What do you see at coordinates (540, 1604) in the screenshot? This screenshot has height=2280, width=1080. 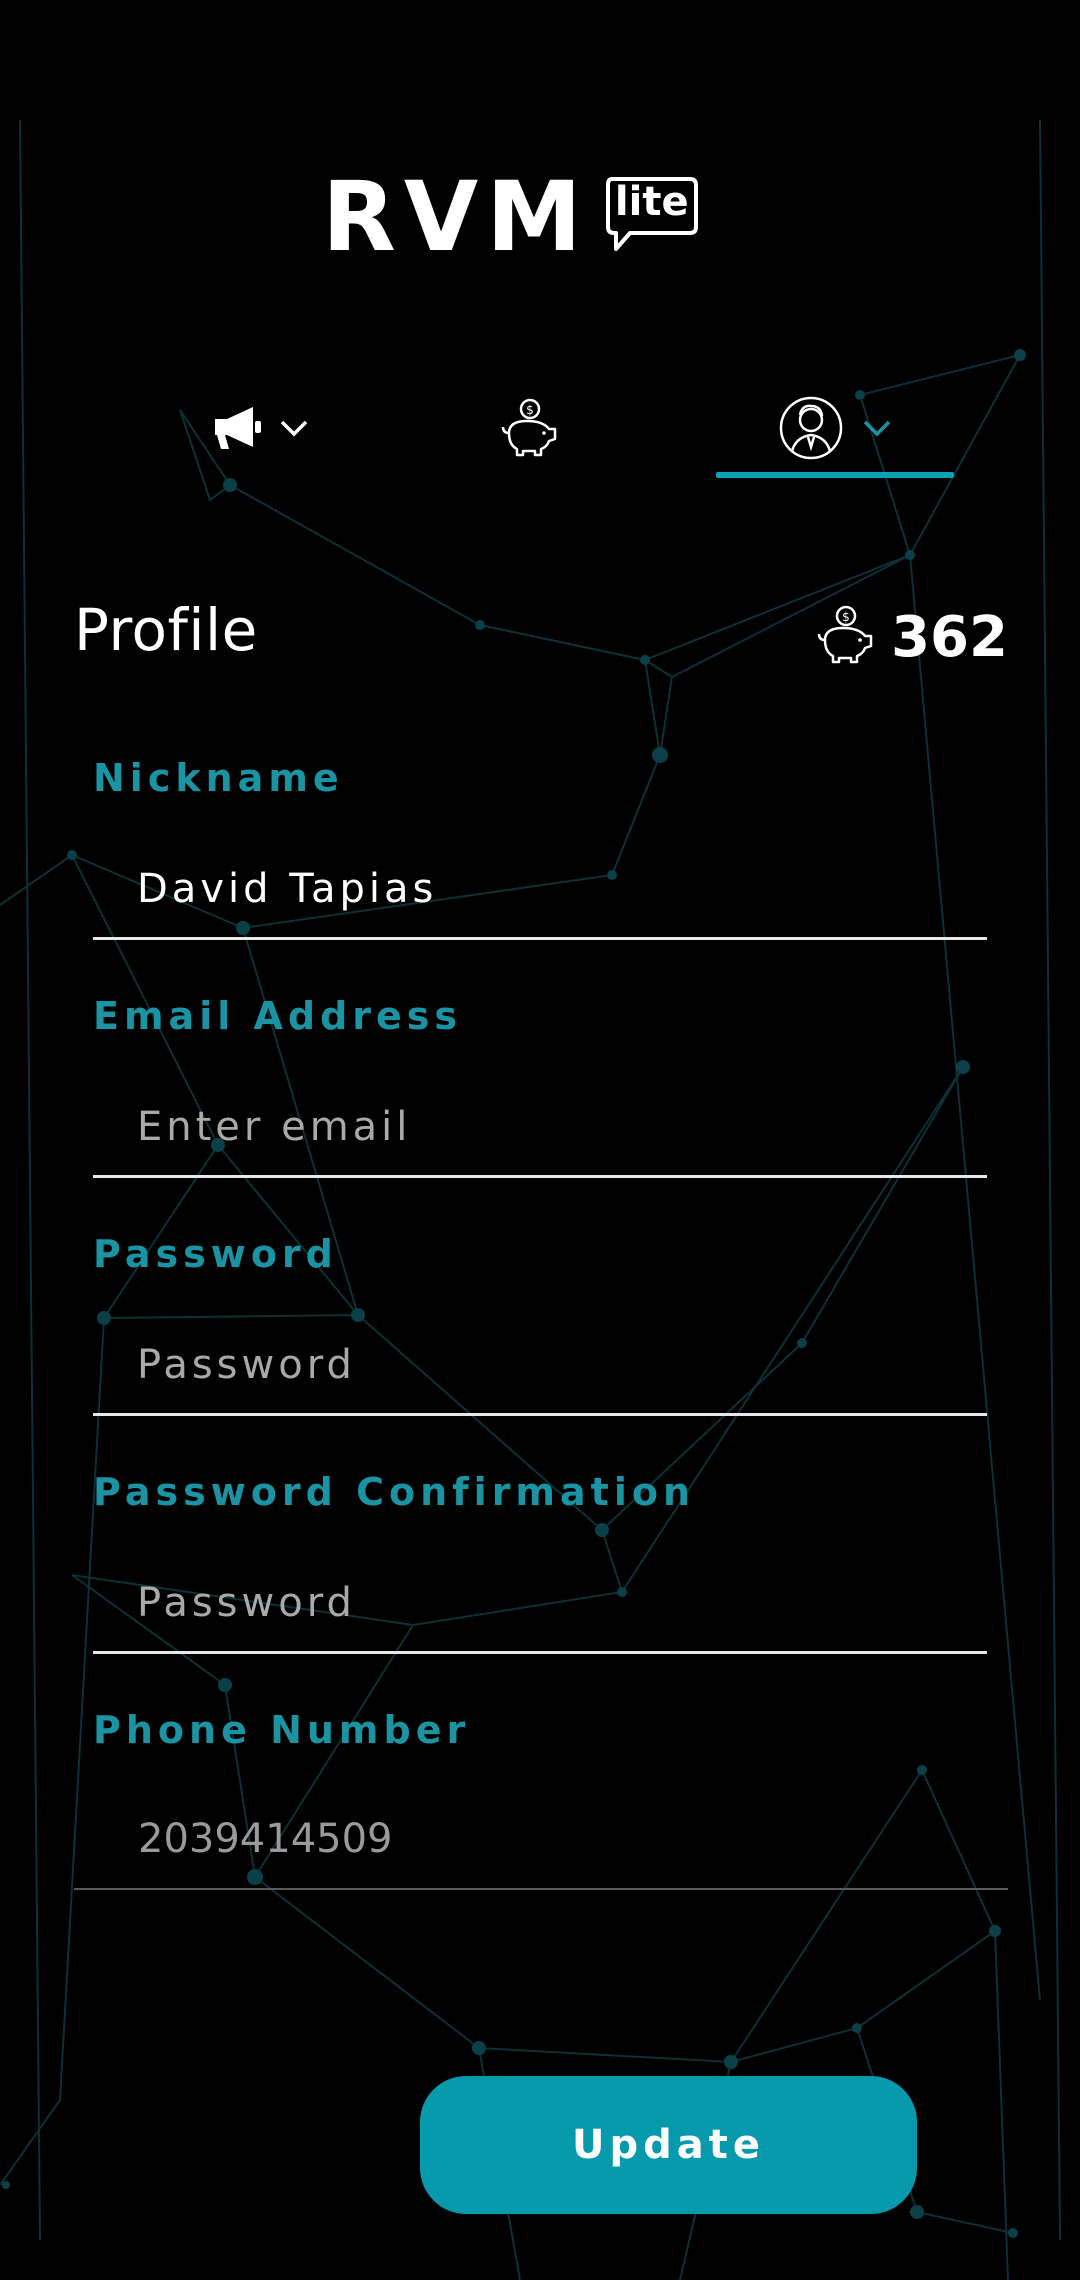 I see `password-confirmation-input` at bounding box center [540, 1604].